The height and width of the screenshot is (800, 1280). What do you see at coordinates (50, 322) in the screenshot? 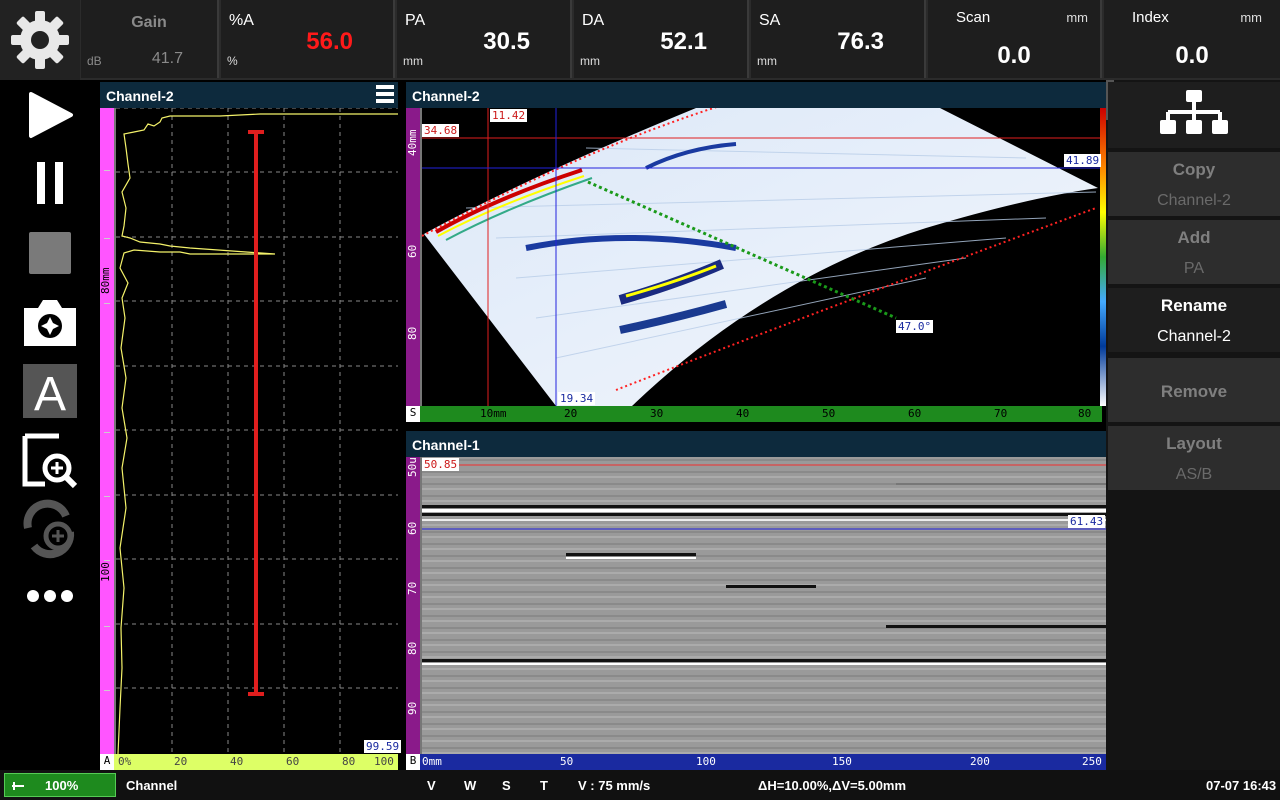
I see `screenshot-button` at bounding box center [50, 322].